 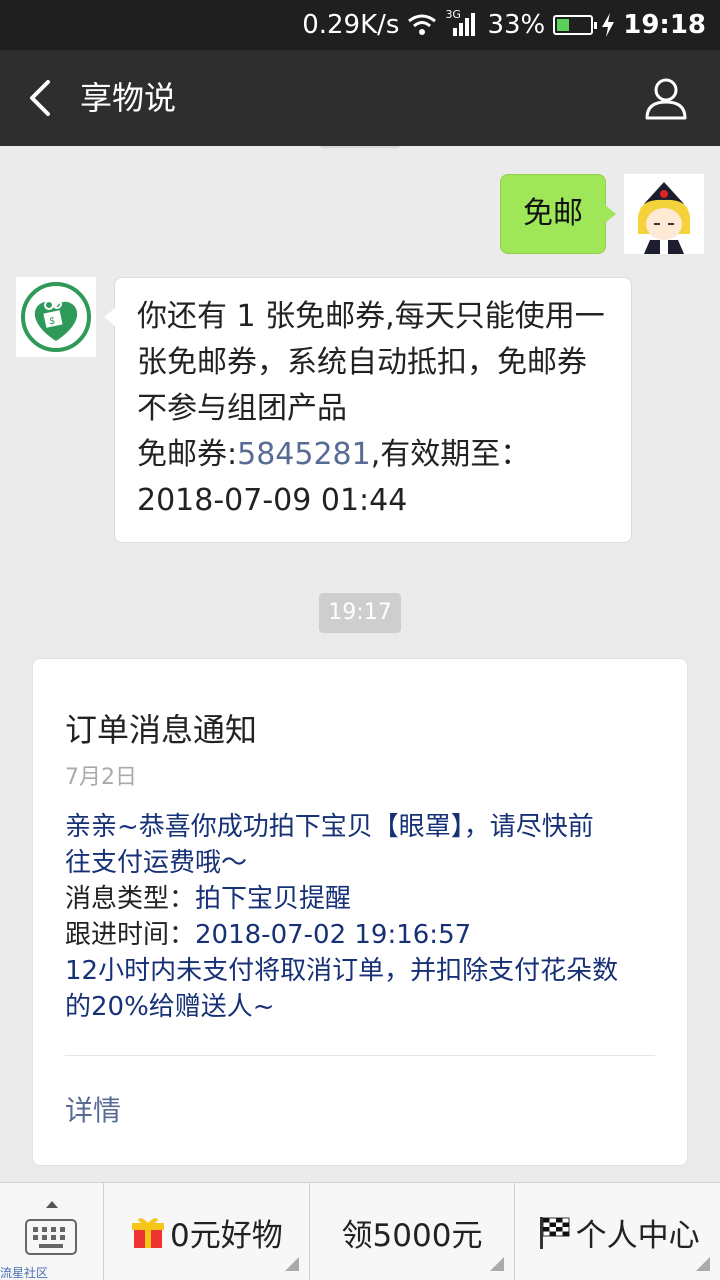 I want to click on card-detail-link: 详情, so click(x=93, y=1109).